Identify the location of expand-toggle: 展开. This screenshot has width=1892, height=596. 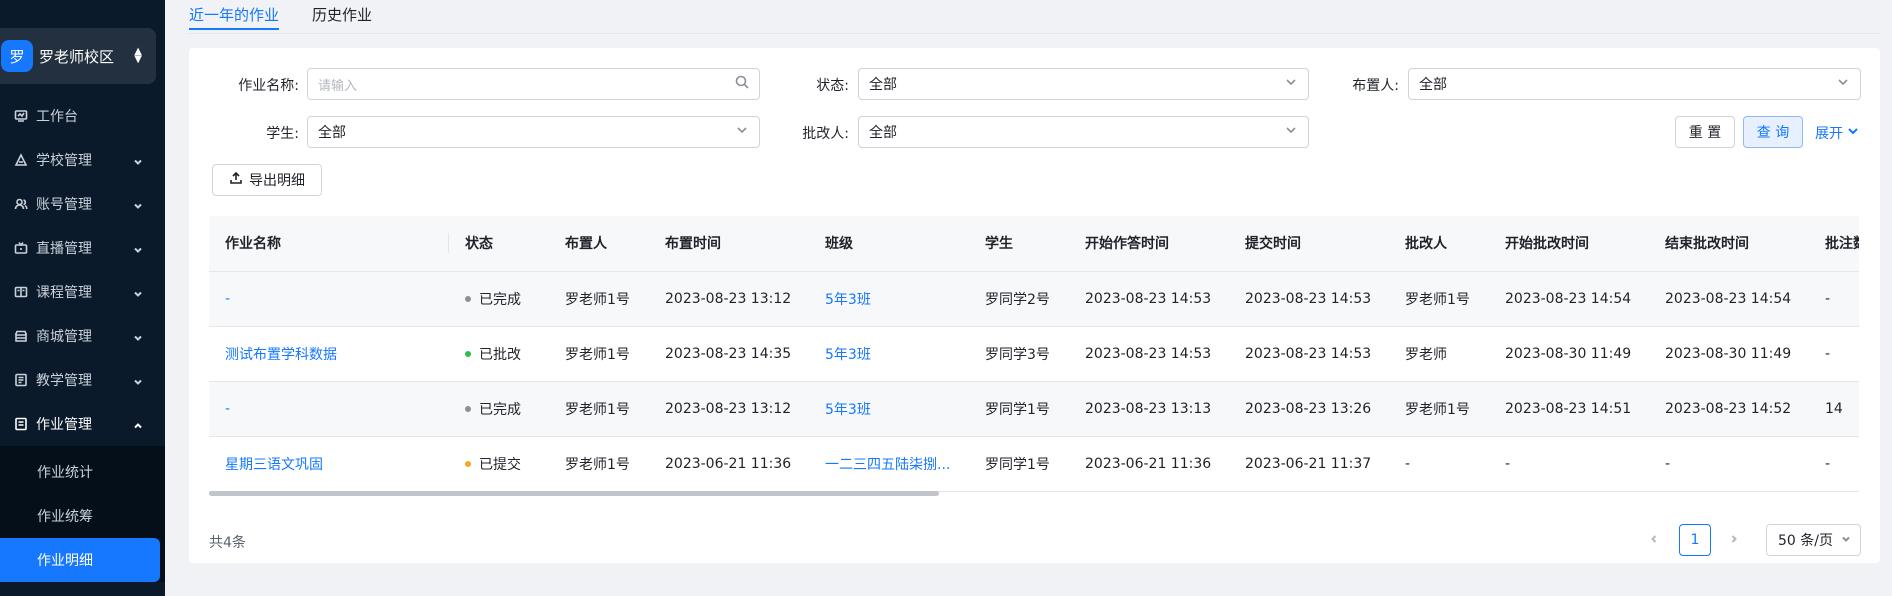
(1837, 133).